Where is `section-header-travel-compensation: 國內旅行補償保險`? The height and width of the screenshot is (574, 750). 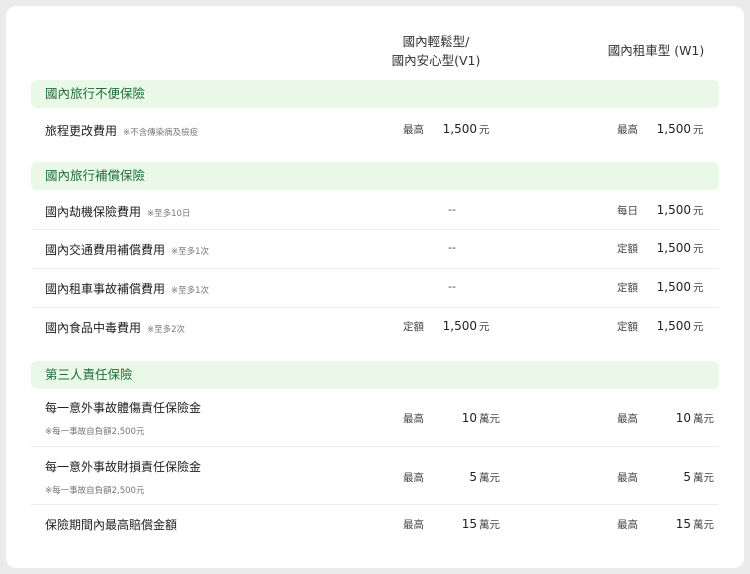 section-header-travel-compensation: 國內旅行補償保險 is located at coordinates (375, 176).